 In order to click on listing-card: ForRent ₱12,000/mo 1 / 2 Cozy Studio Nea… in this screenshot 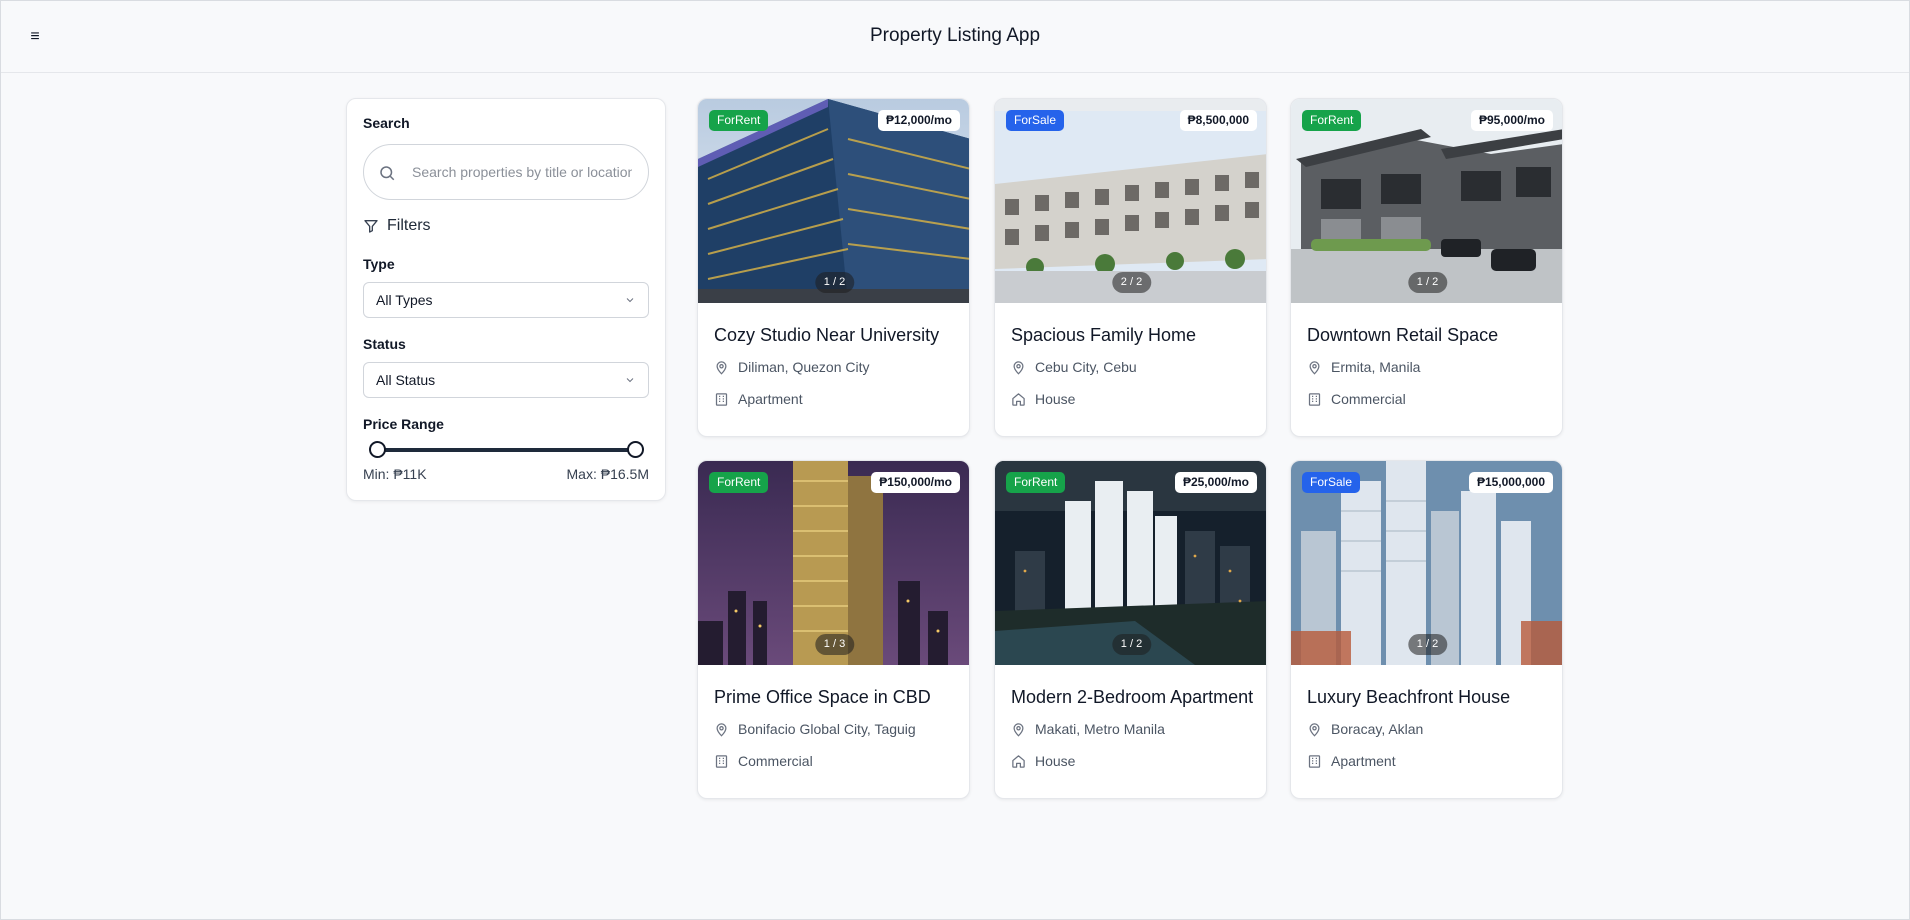, I will do `click(833, 267)`.